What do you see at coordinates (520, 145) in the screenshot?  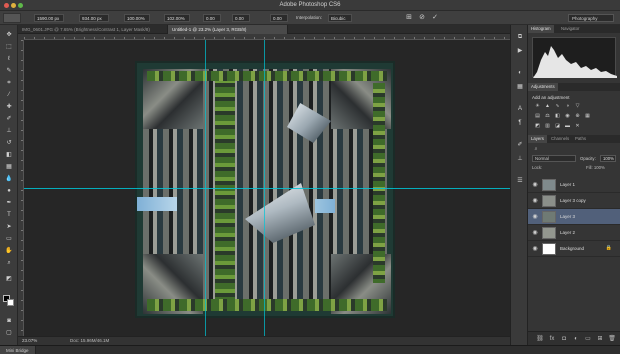 I see `brush-panel-icon: ✐` at bounding box center [520, 145].